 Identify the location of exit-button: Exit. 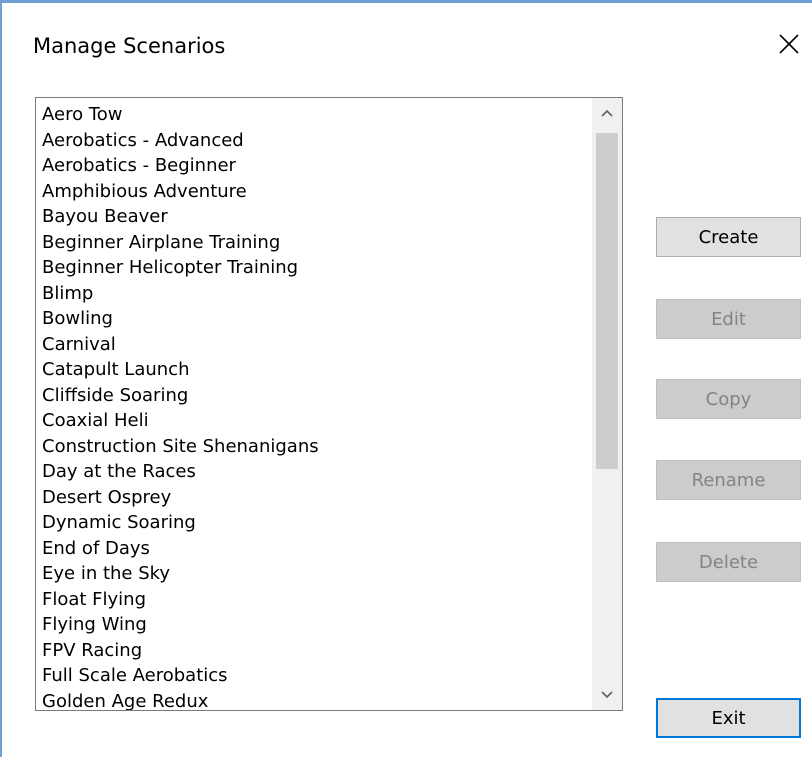
(728, 718).